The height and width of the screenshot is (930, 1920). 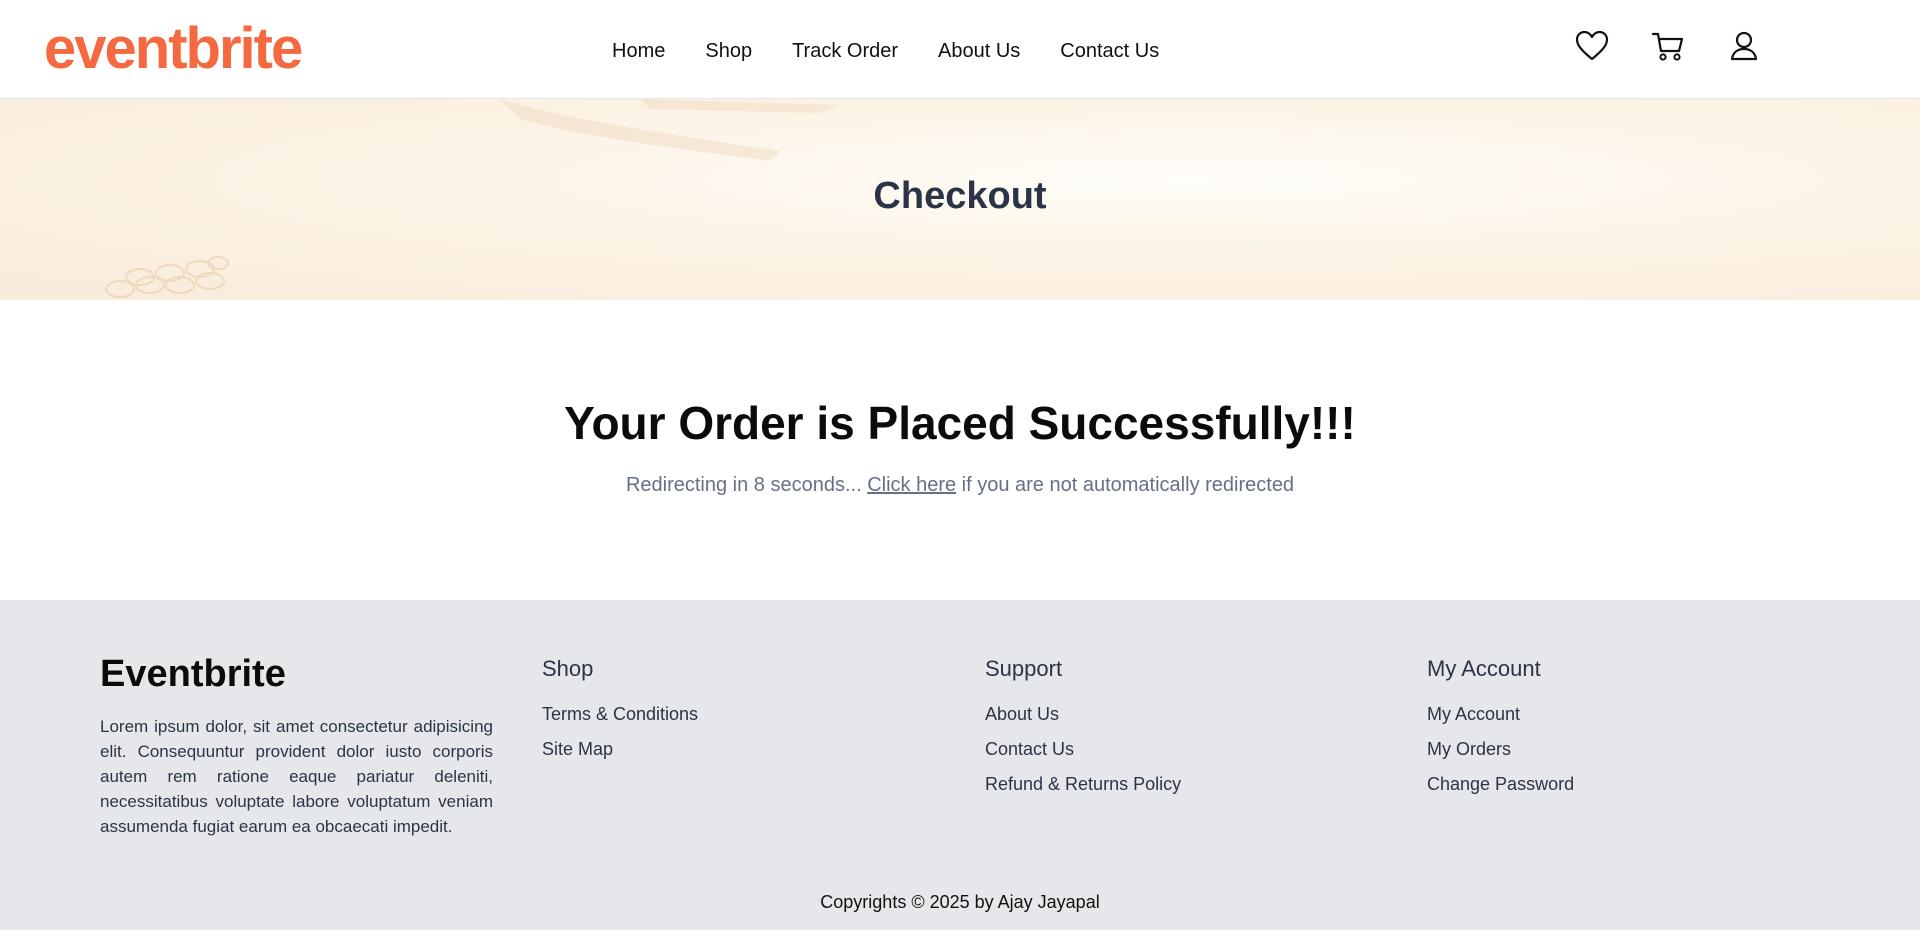 What do you see at coordinates (620, 749) in the screenshot?
I see `footer-link-sitemap: Site Map` at bounding box center [620, 749].